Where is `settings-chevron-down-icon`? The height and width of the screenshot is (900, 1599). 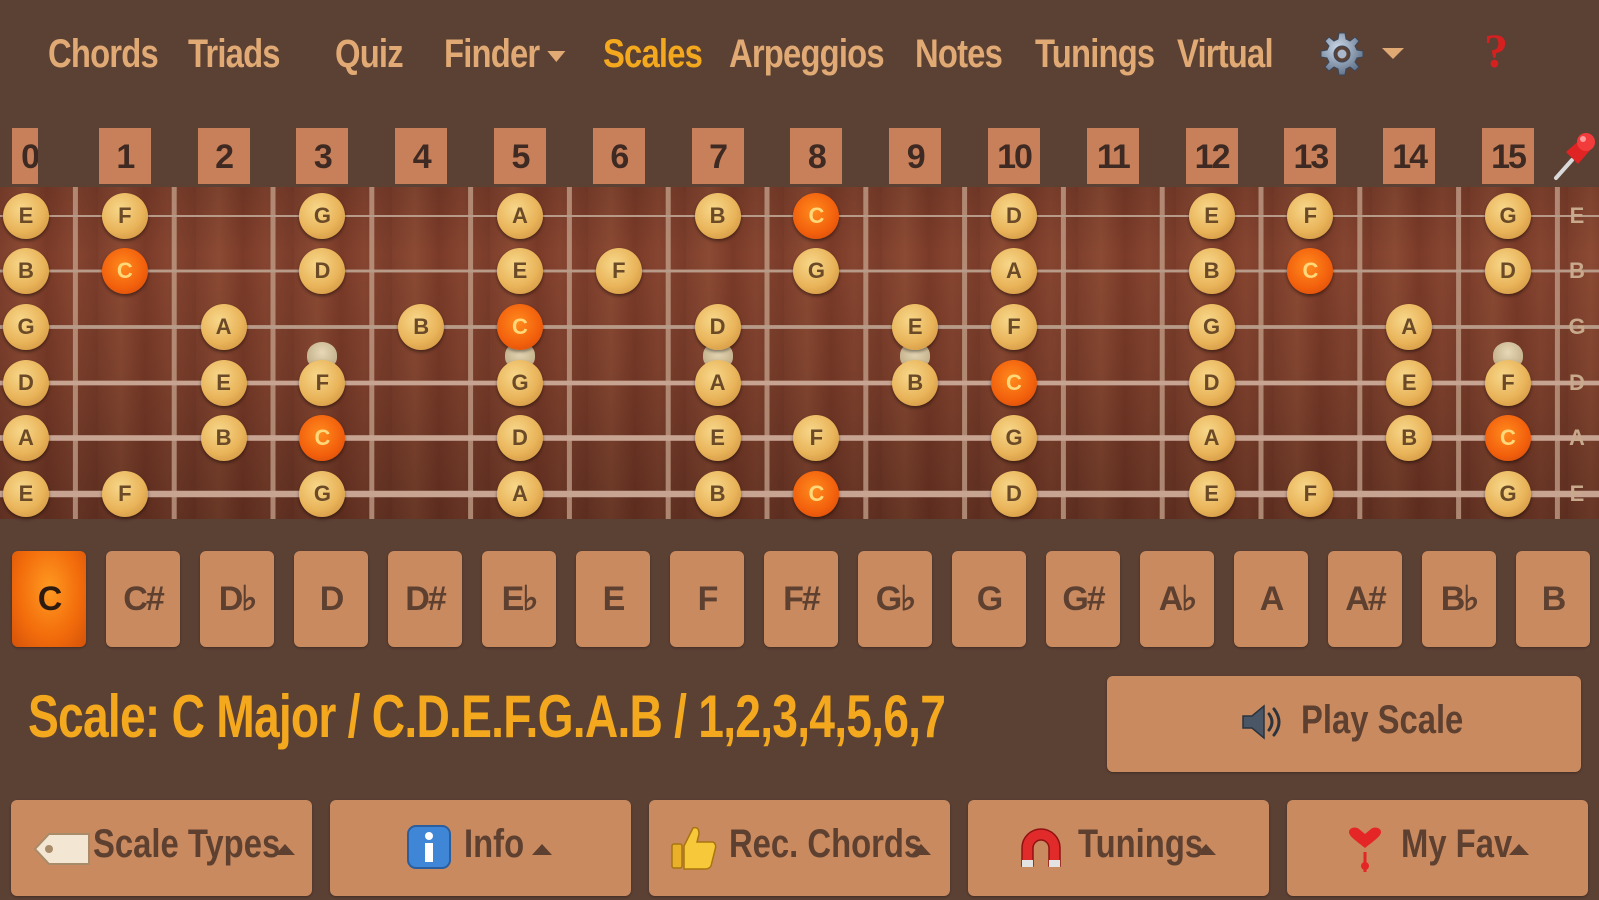
settings-chevron-down-icon is located at coordinates (1393, 53).